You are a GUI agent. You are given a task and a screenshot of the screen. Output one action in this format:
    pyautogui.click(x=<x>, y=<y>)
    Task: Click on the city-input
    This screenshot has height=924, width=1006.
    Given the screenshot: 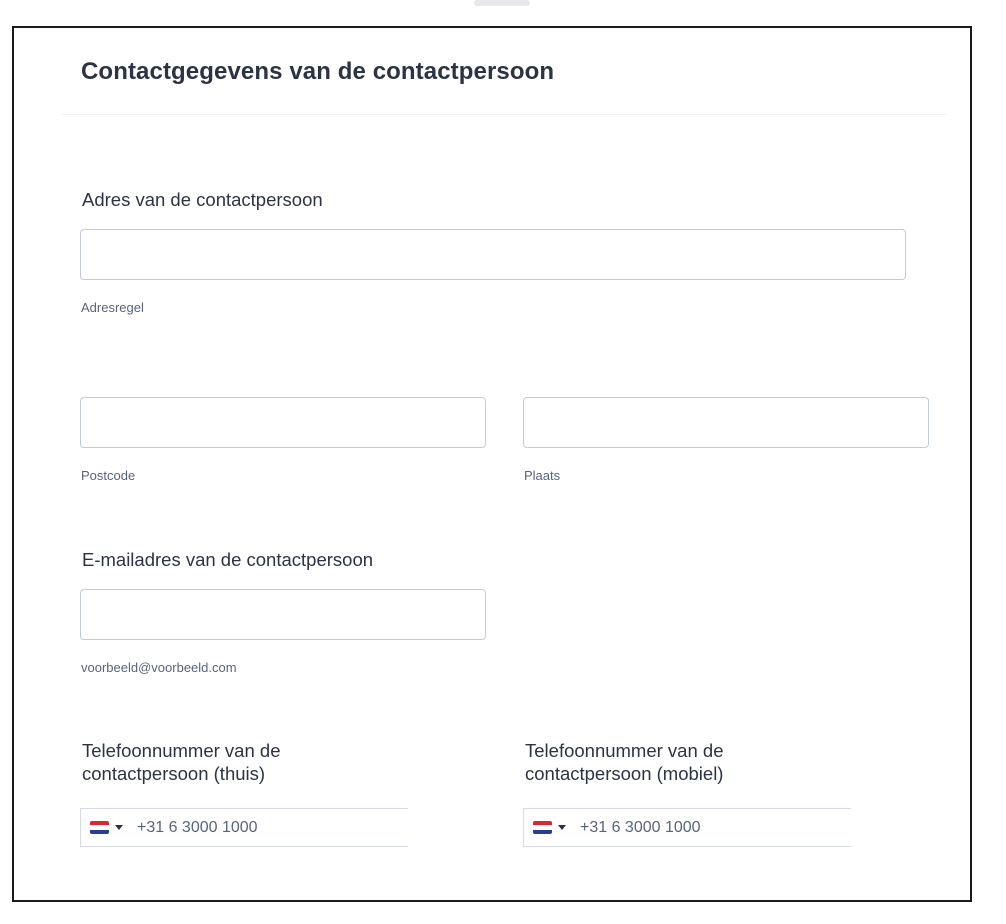 What is the action you would take?
    pyautogui.click(x=726, y=422)
    